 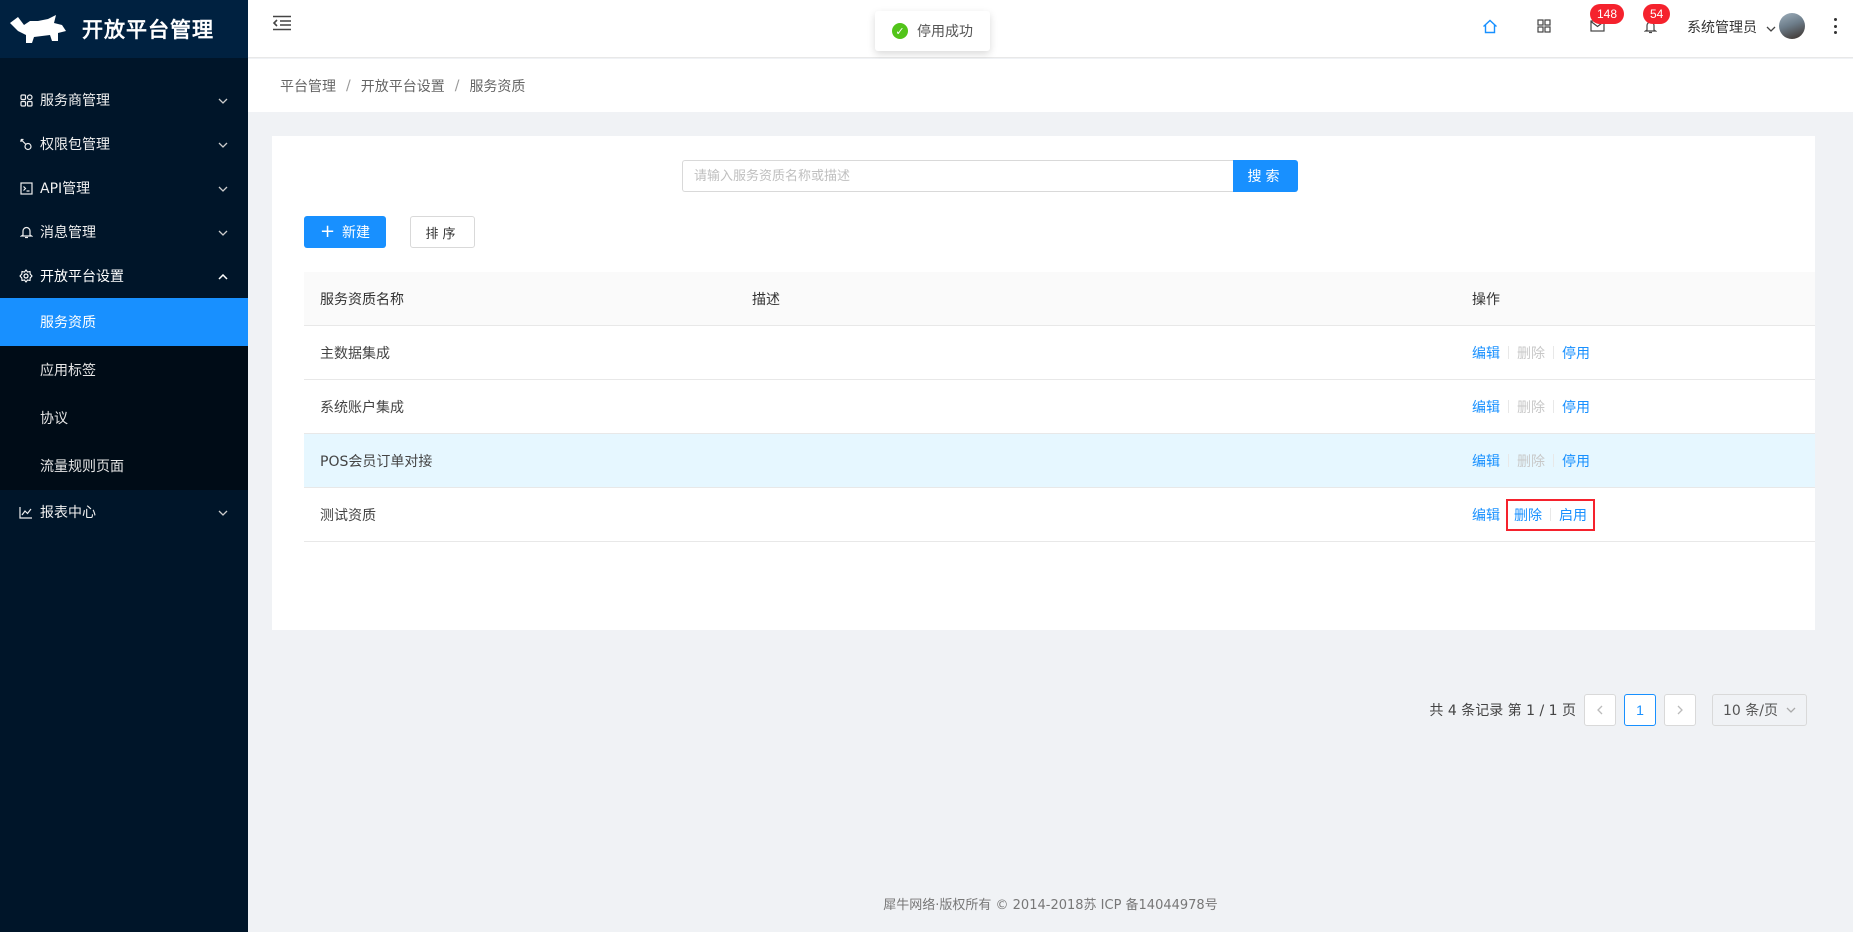 I want to click on sidebar-subitem-traffic-rules: 流量规则页面, so click(x=124, y=466).